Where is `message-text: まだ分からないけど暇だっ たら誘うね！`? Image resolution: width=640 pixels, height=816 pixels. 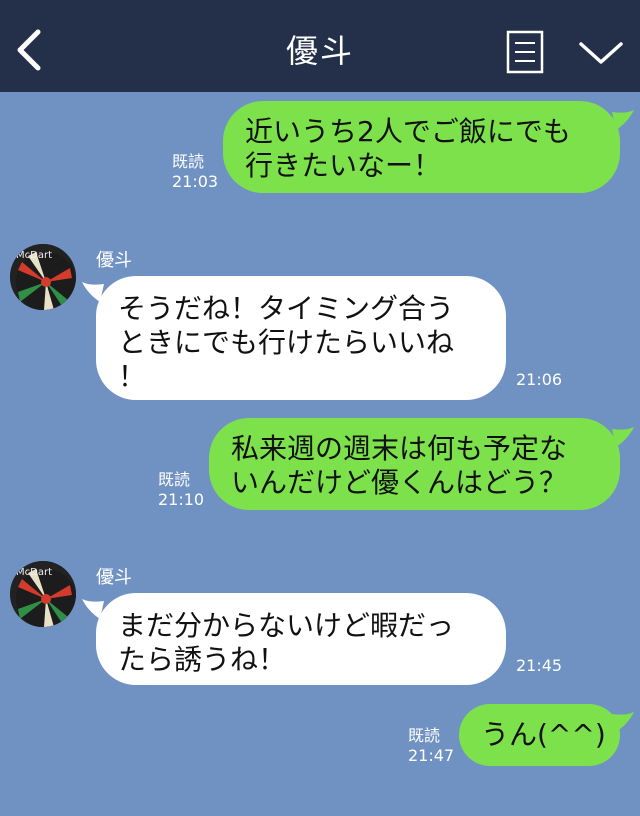 message-text: まだ分からないけど暇だっ たら誘うね！ is located at coordinates (286, 642).